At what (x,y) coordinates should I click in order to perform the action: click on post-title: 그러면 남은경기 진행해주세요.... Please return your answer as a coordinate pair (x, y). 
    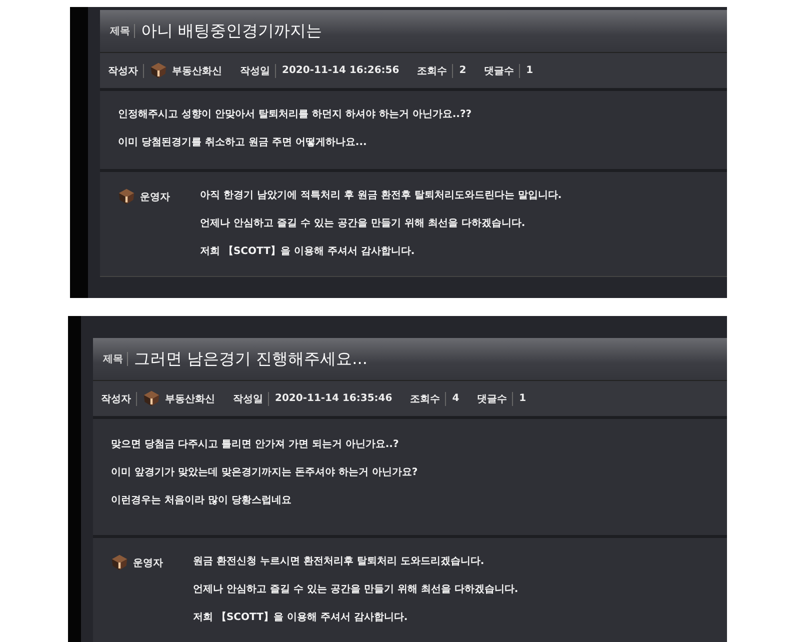
    Looking at the image, I should click on (251, 359).